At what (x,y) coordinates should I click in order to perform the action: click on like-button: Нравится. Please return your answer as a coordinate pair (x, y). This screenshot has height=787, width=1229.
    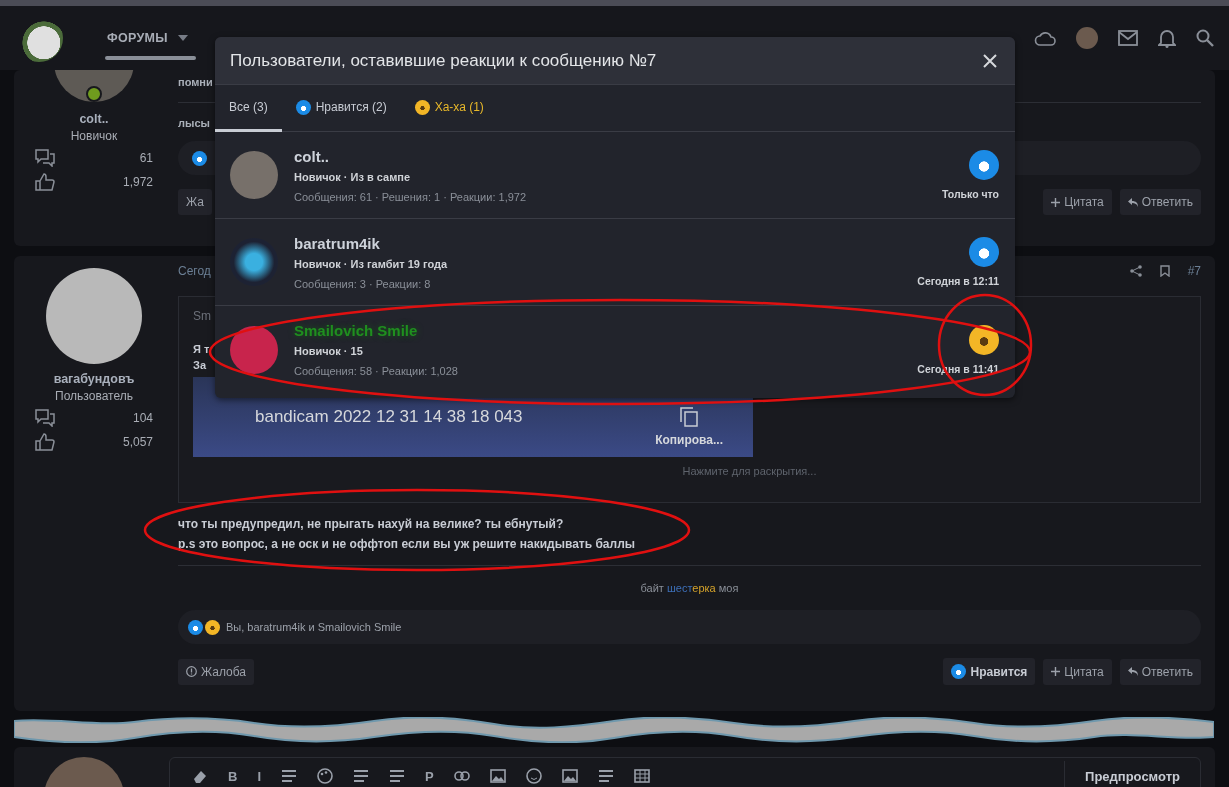
    Looking at the image, I should click on (989, 671).